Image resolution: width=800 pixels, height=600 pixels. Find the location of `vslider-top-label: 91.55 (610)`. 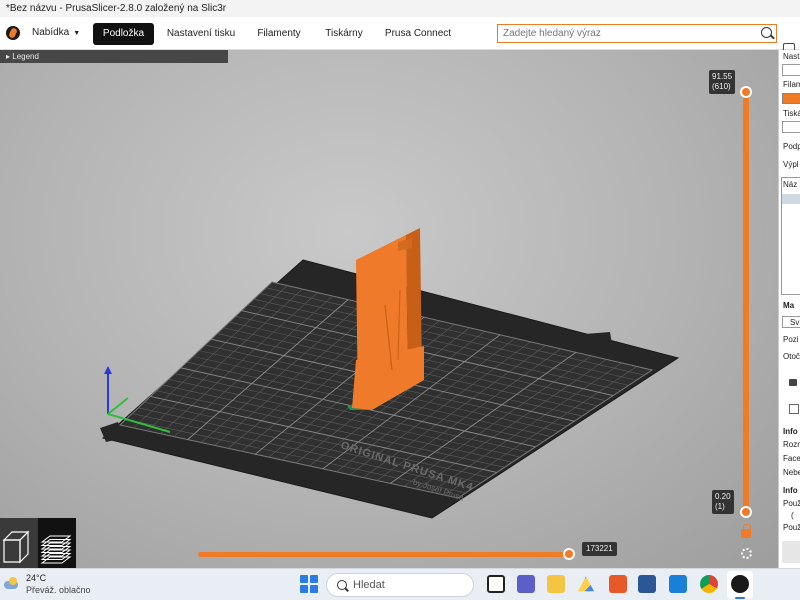

vslider-top-label: 91.55 (610) is located at coordinates (722, 82).